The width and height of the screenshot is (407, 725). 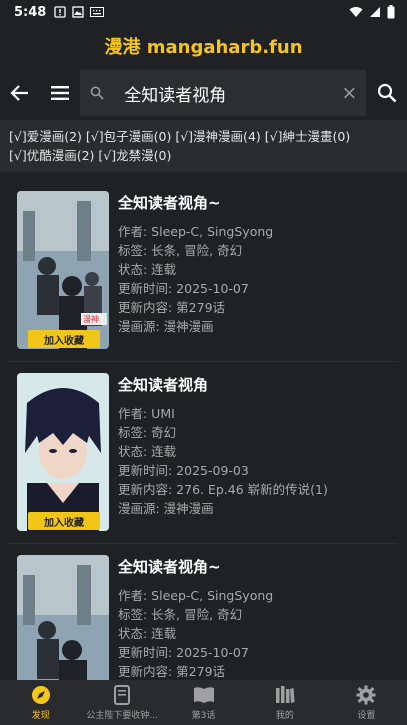 I want to click on gear-icon, so click(x=366, y=695).